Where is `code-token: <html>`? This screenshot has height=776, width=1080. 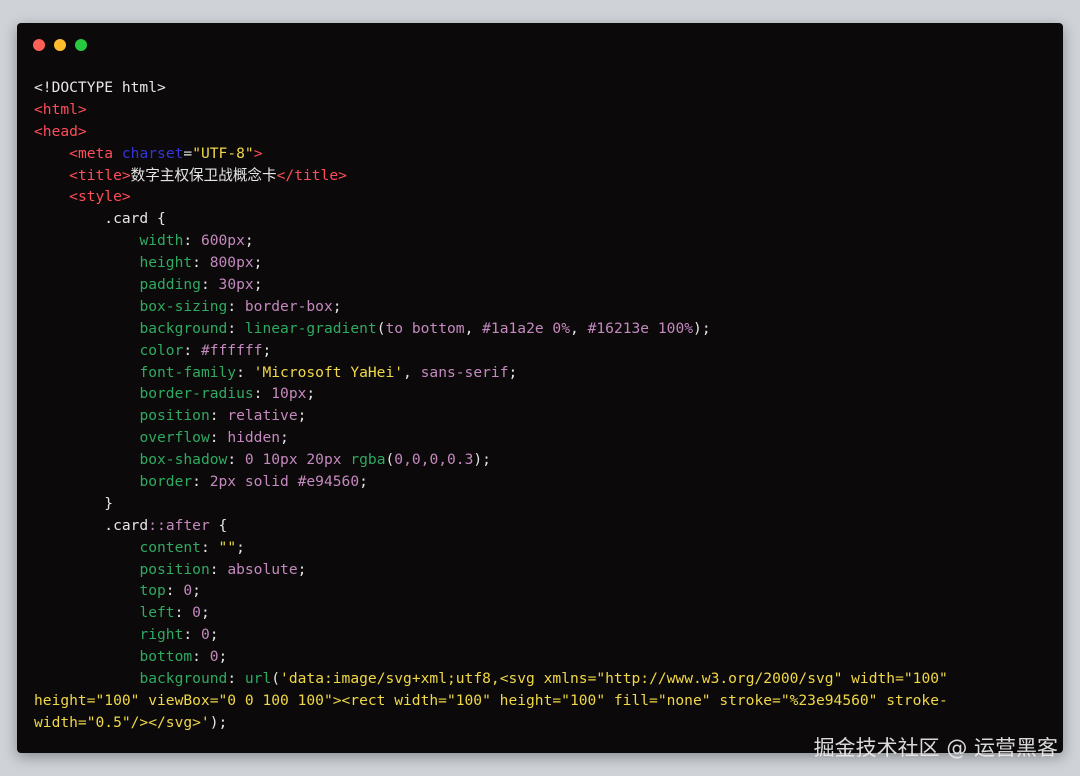
code-token: <html> is located at coordinates (60, 109).